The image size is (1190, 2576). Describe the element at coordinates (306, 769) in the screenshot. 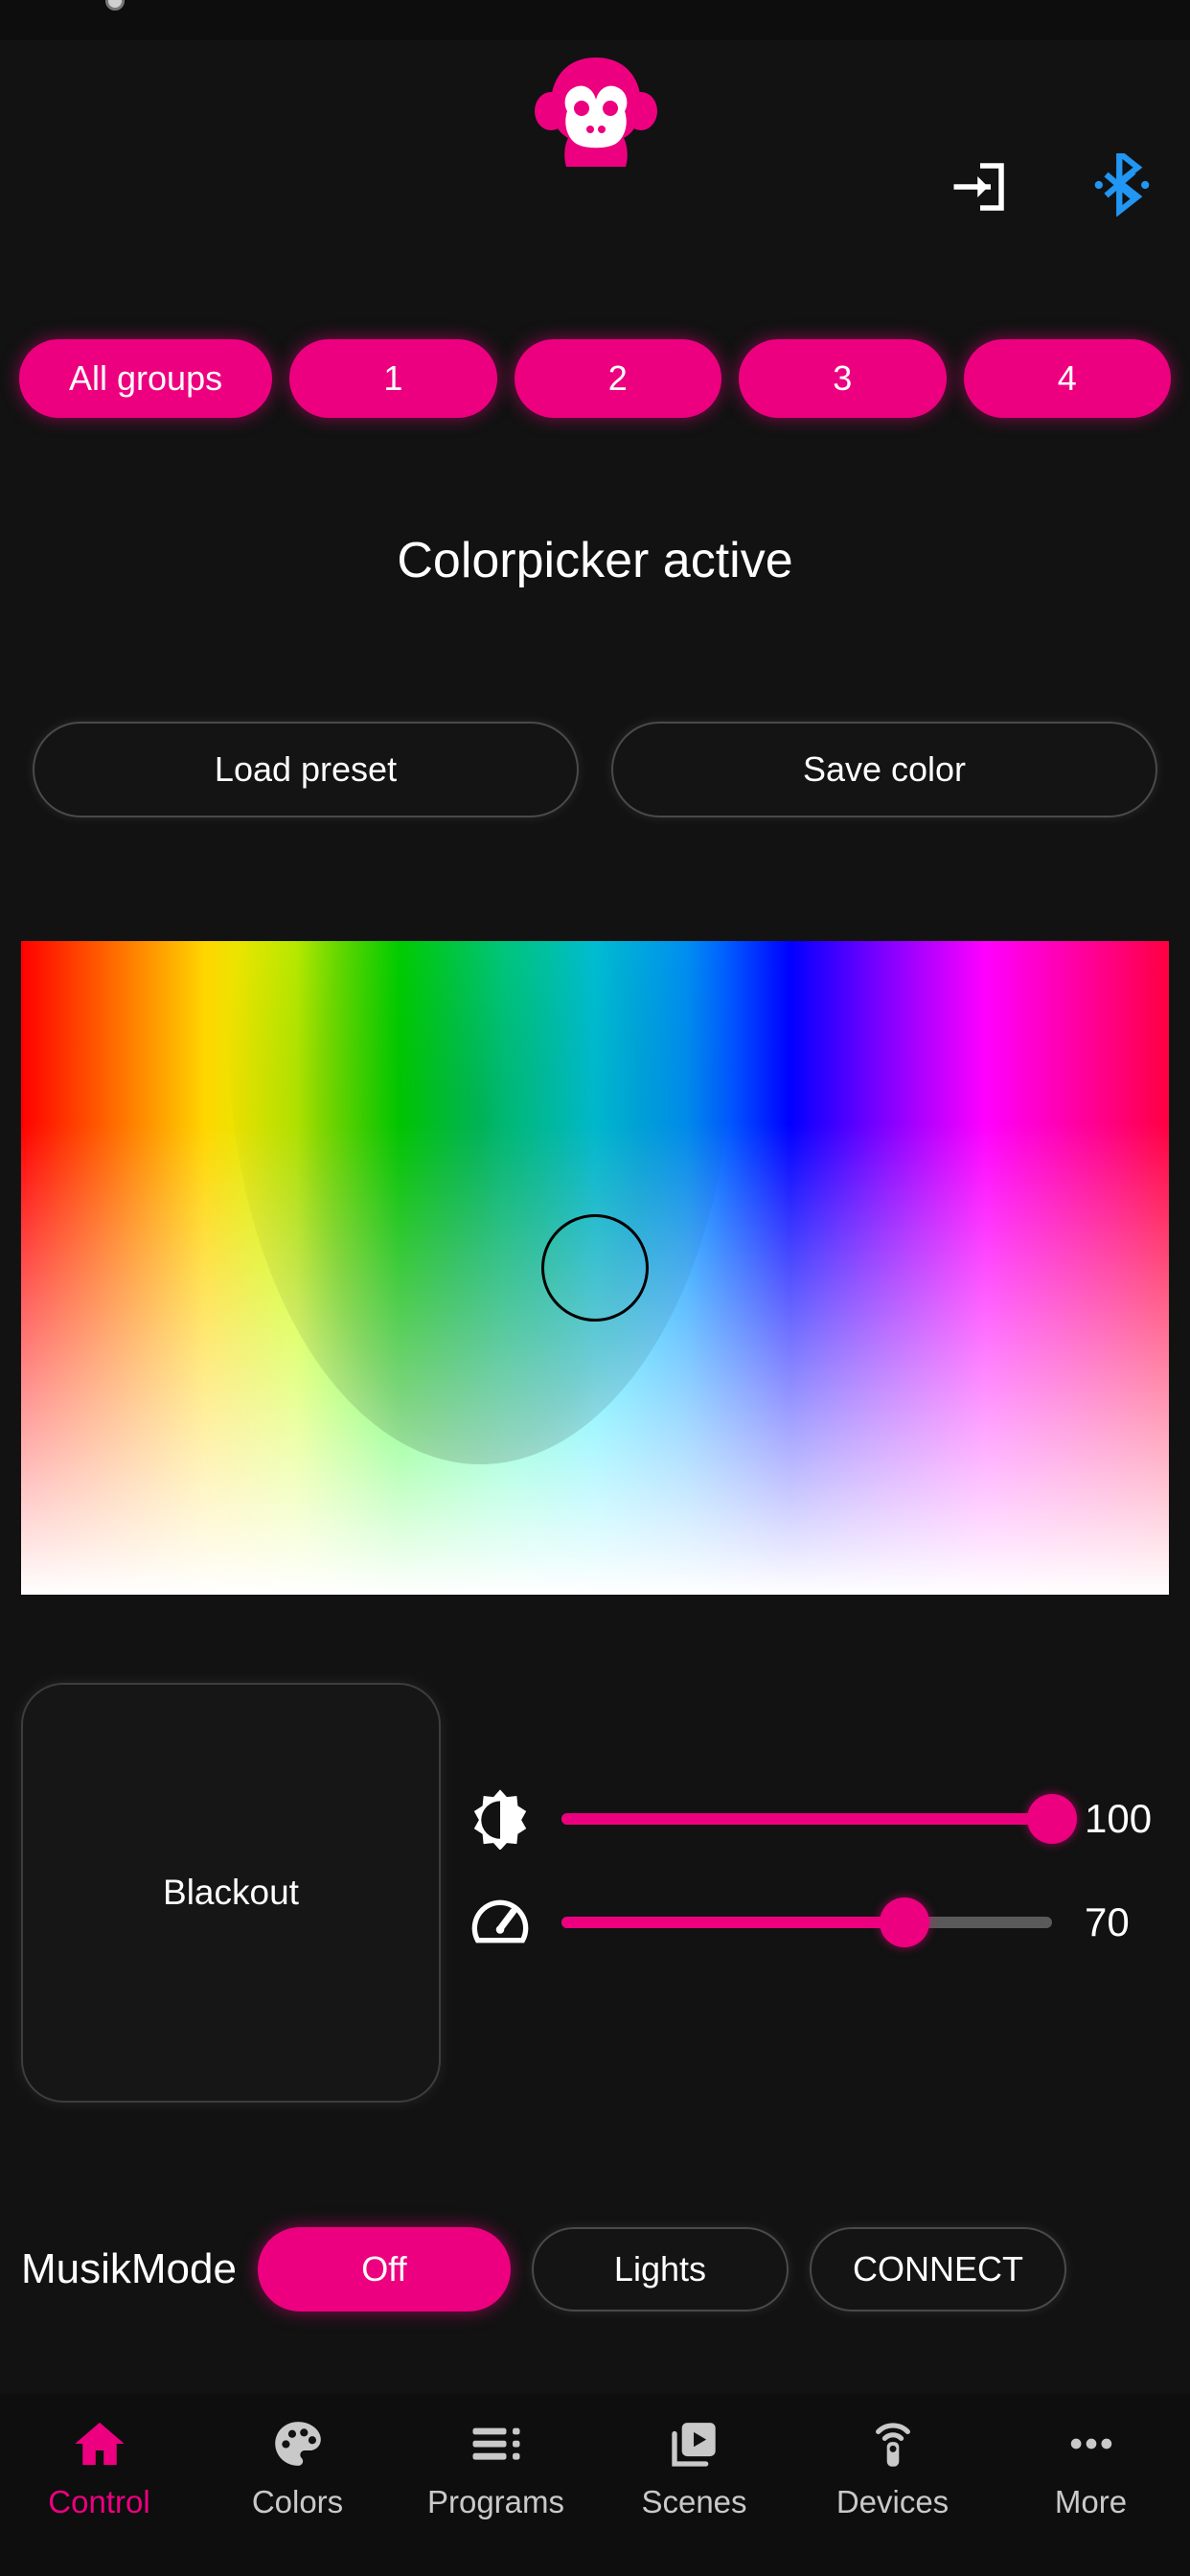

I see `load-preset-button: Load preset` at that location.